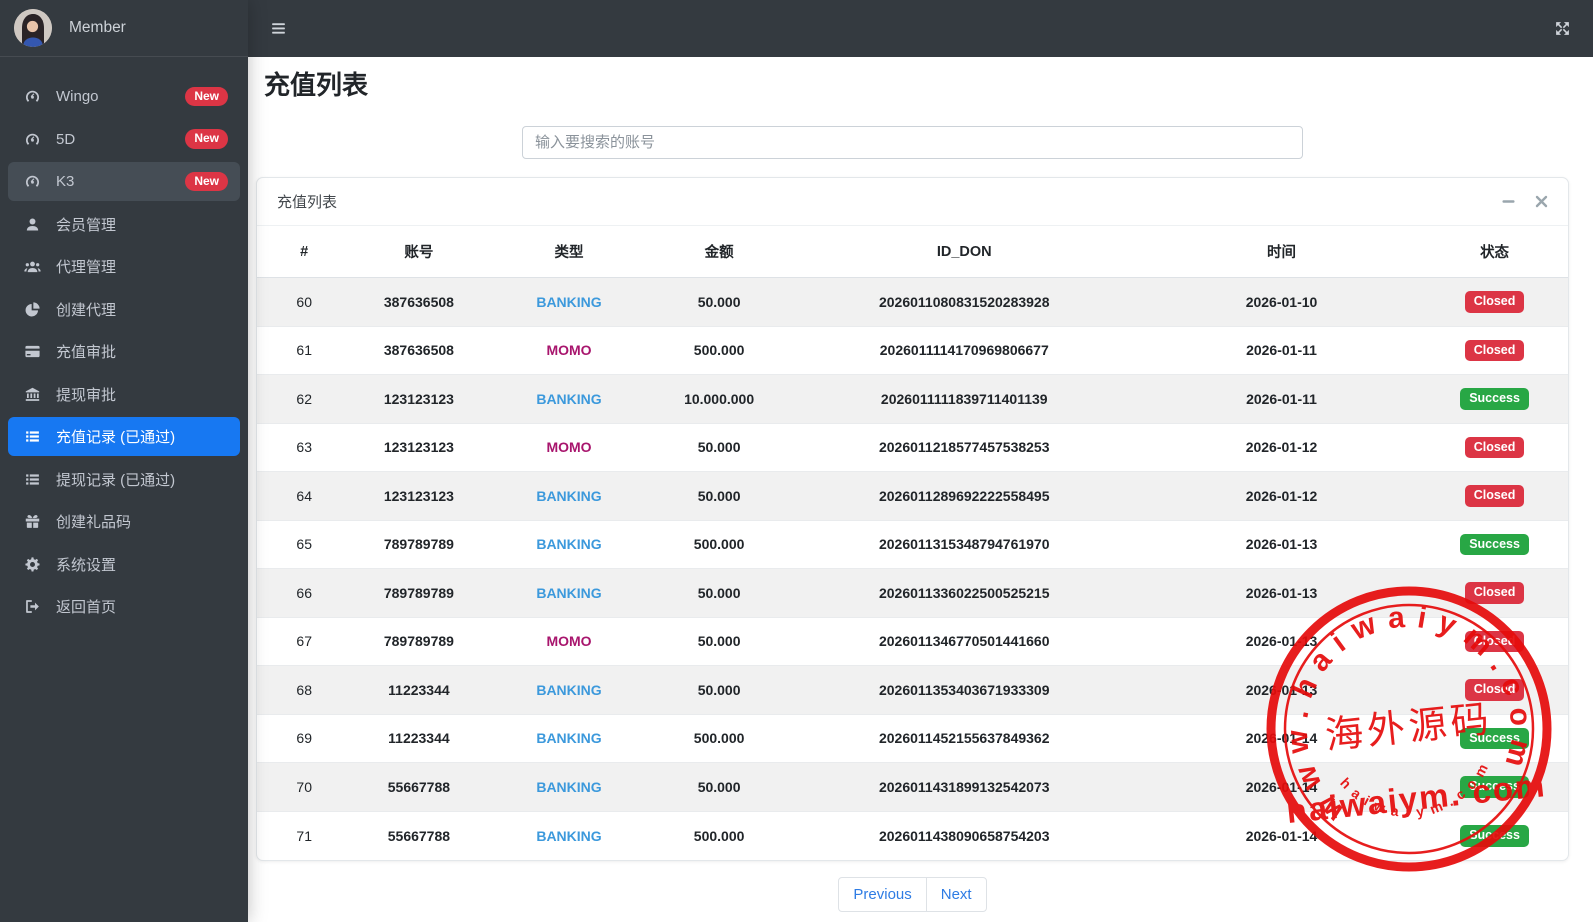  What do you see at coordinates (719, 252) in the screenshot?
I see `column-header-4: 金额` at bounding box center [719, 252].